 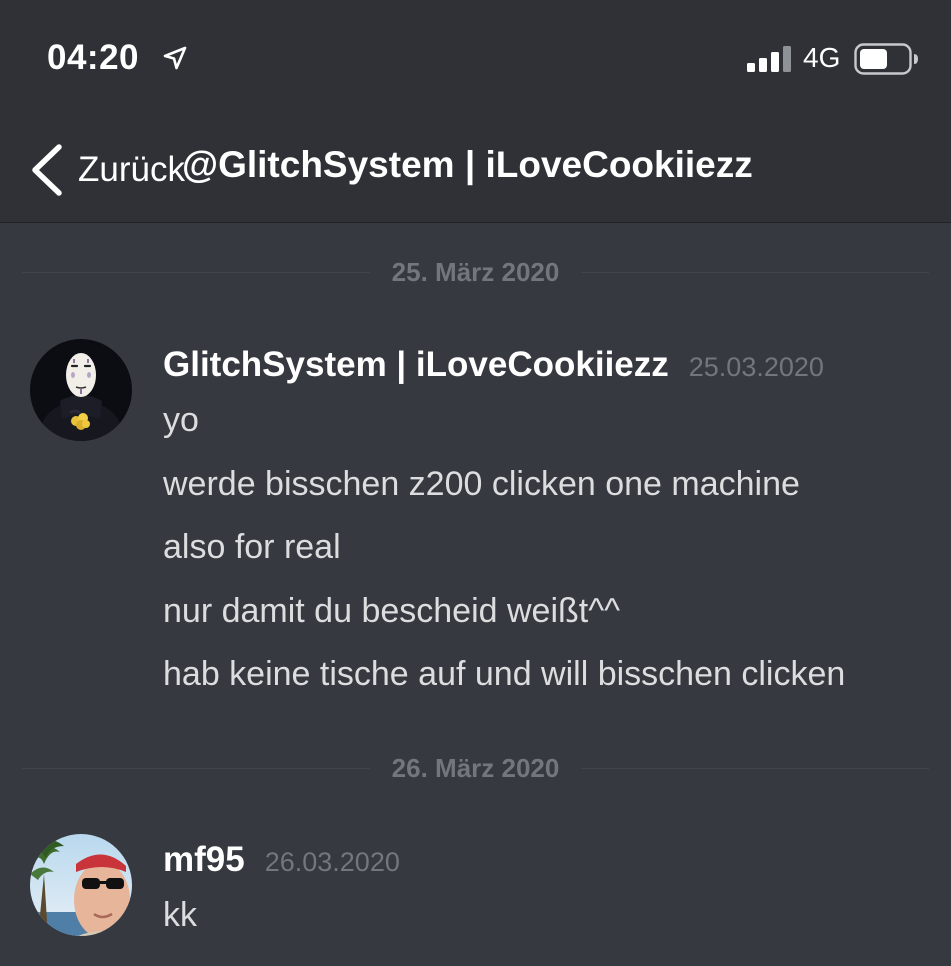 I want to click on message-timestamp: 25.03.2020, so click(x=756, y=367).